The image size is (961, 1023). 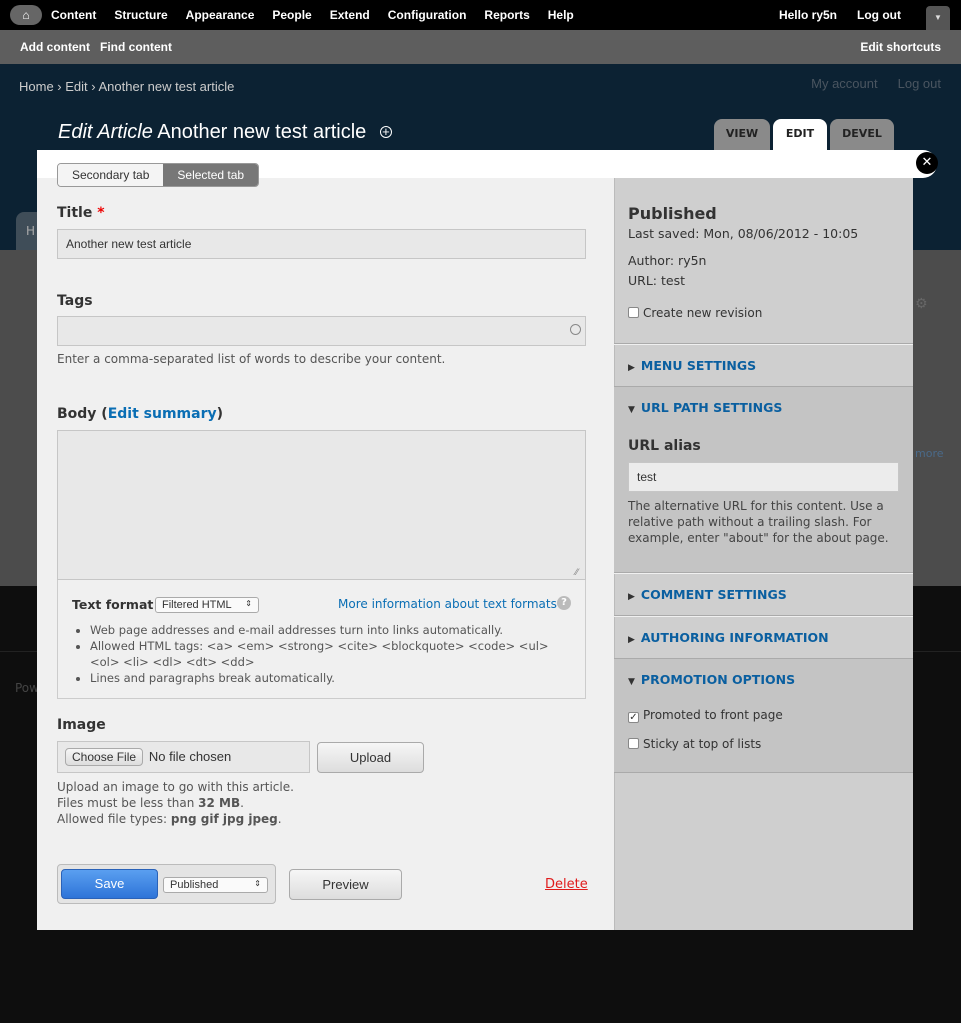 What do you see at coordinates (321, 244) in the screenshot?
I see `title-input: Another new test article` at bounding box center [321, 244].